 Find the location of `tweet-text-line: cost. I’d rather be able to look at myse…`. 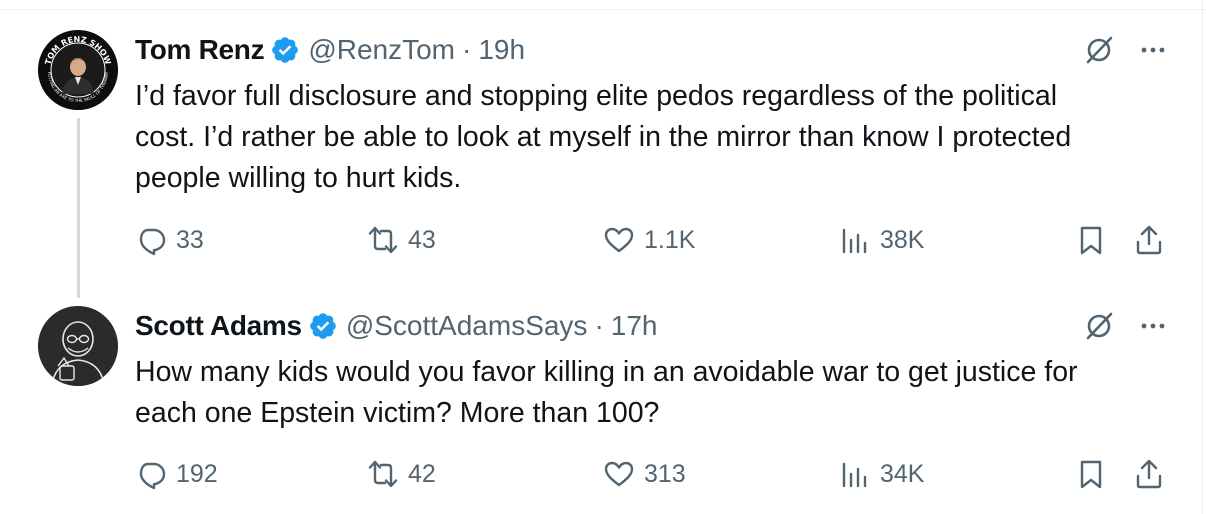

tweet-text-line: cost. I’d rather be able to look at myse… is located at coordinates (603, 137).